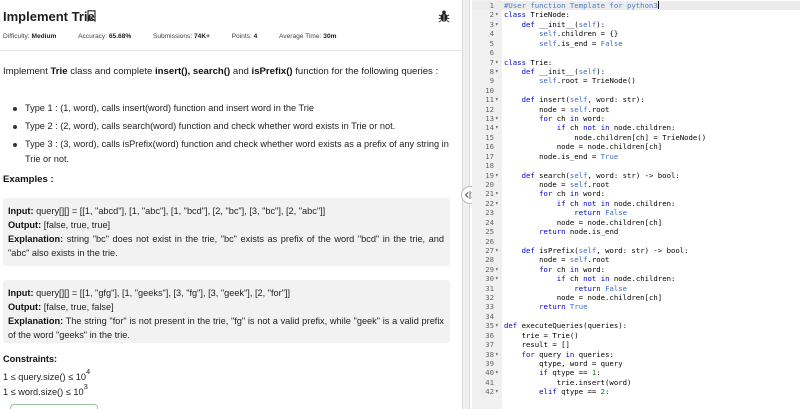 The image size is (800, 409). What do you see at coordinates (636, 363) in the screenshot?
I see `code-line: 39 qtype, word = query` at bounding box center [636, 363].